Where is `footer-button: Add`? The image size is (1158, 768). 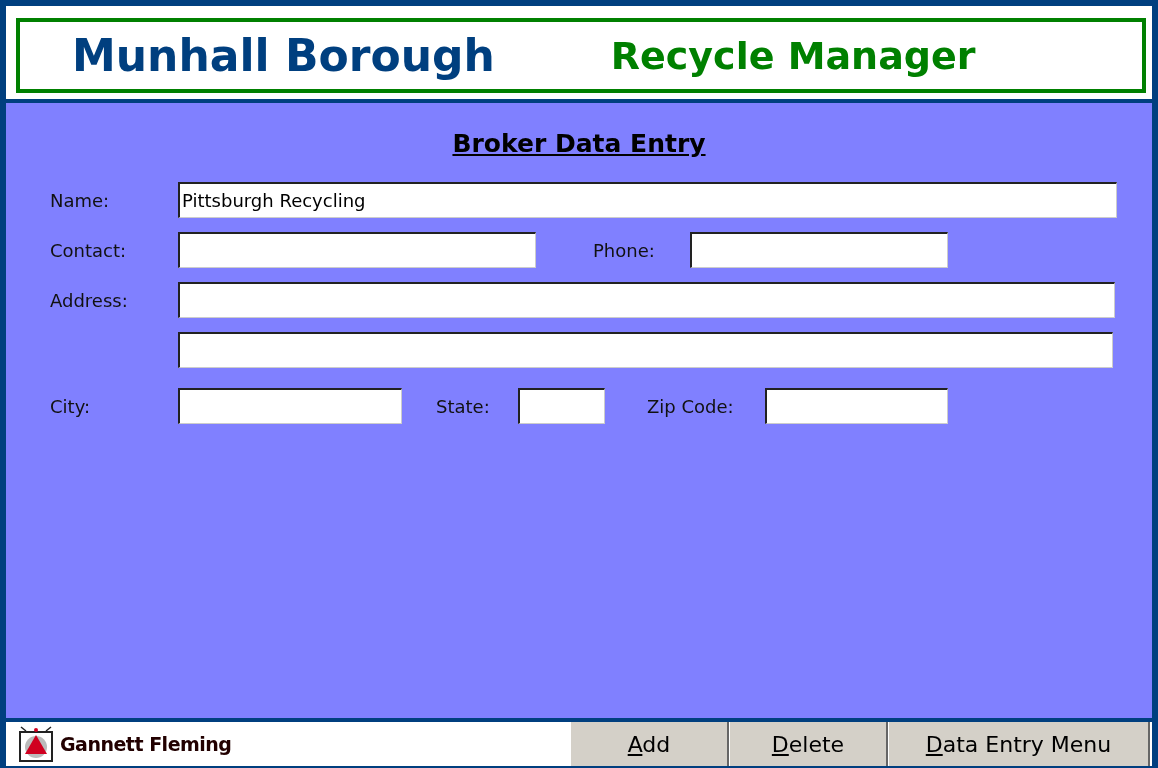
footer-button: Add is located at coordinates (649, 744).